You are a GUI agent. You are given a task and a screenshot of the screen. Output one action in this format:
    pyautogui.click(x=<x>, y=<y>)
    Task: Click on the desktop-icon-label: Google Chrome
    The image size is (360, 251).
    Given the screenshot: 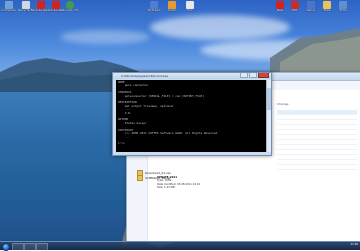 What is the action you would take?
    pyautogui.click(x=70, y=10)
    